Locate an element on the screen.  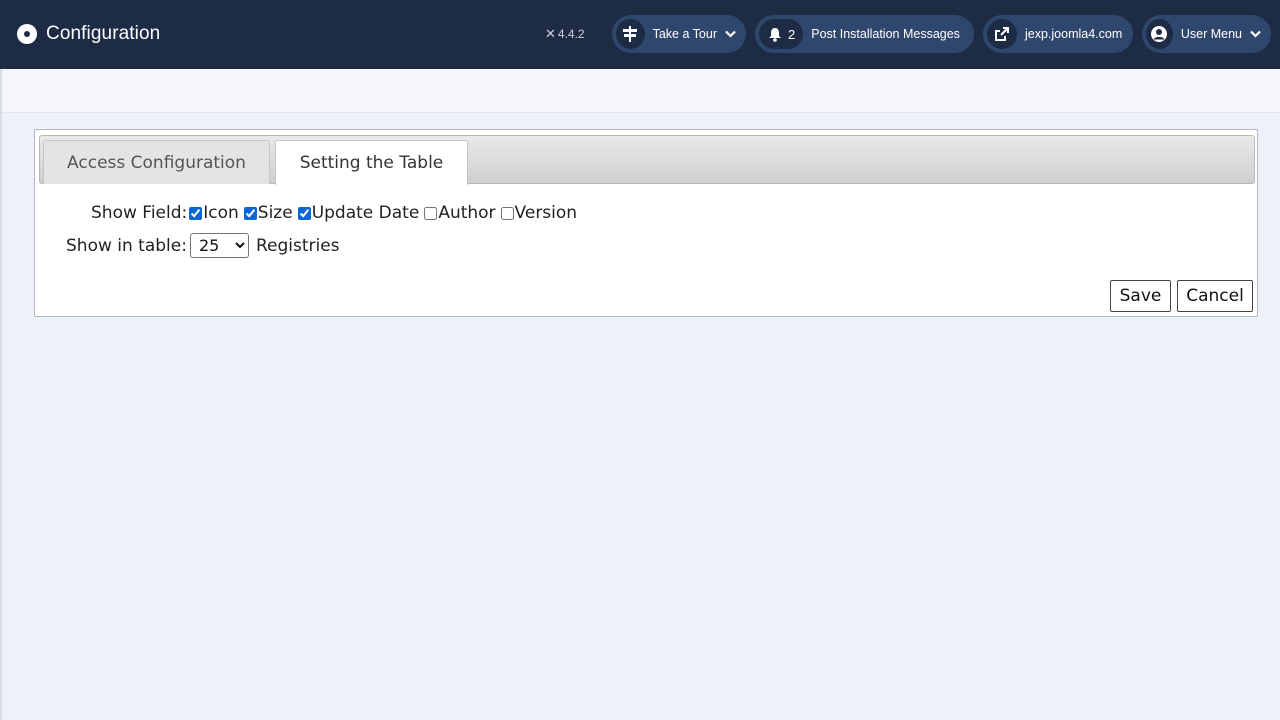
page-brand: Configuration is located at coordinates (88, 34).